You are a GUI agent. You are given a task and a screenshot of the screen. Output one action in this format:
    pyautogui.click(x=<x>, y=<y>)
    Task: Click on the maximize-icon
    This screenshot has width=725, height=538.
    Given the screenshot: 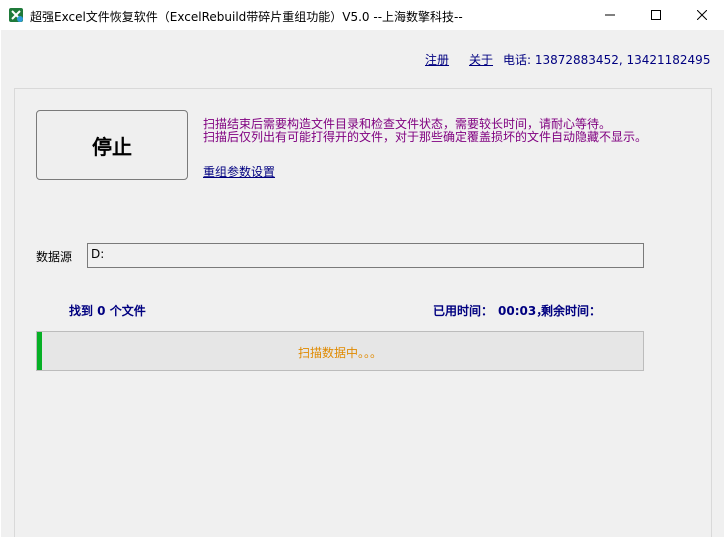 What is the action you would take?
    pyautogui.click(x=656, y=15)
    